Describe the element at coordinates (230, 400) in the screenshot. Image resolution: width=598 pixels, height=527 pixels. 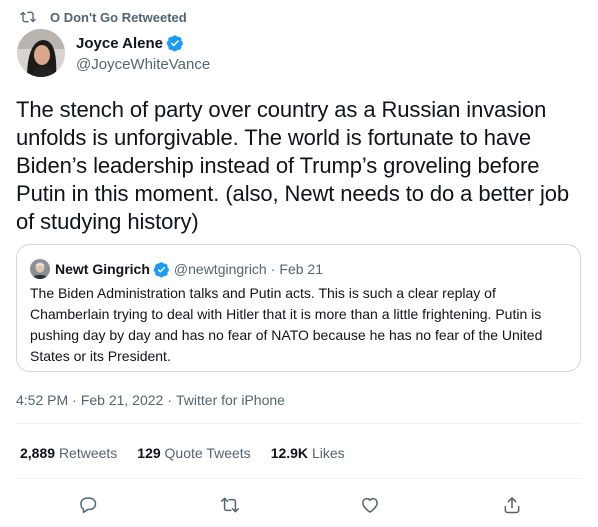
I see `tweet-source: Twitter for iPhone` at that location.